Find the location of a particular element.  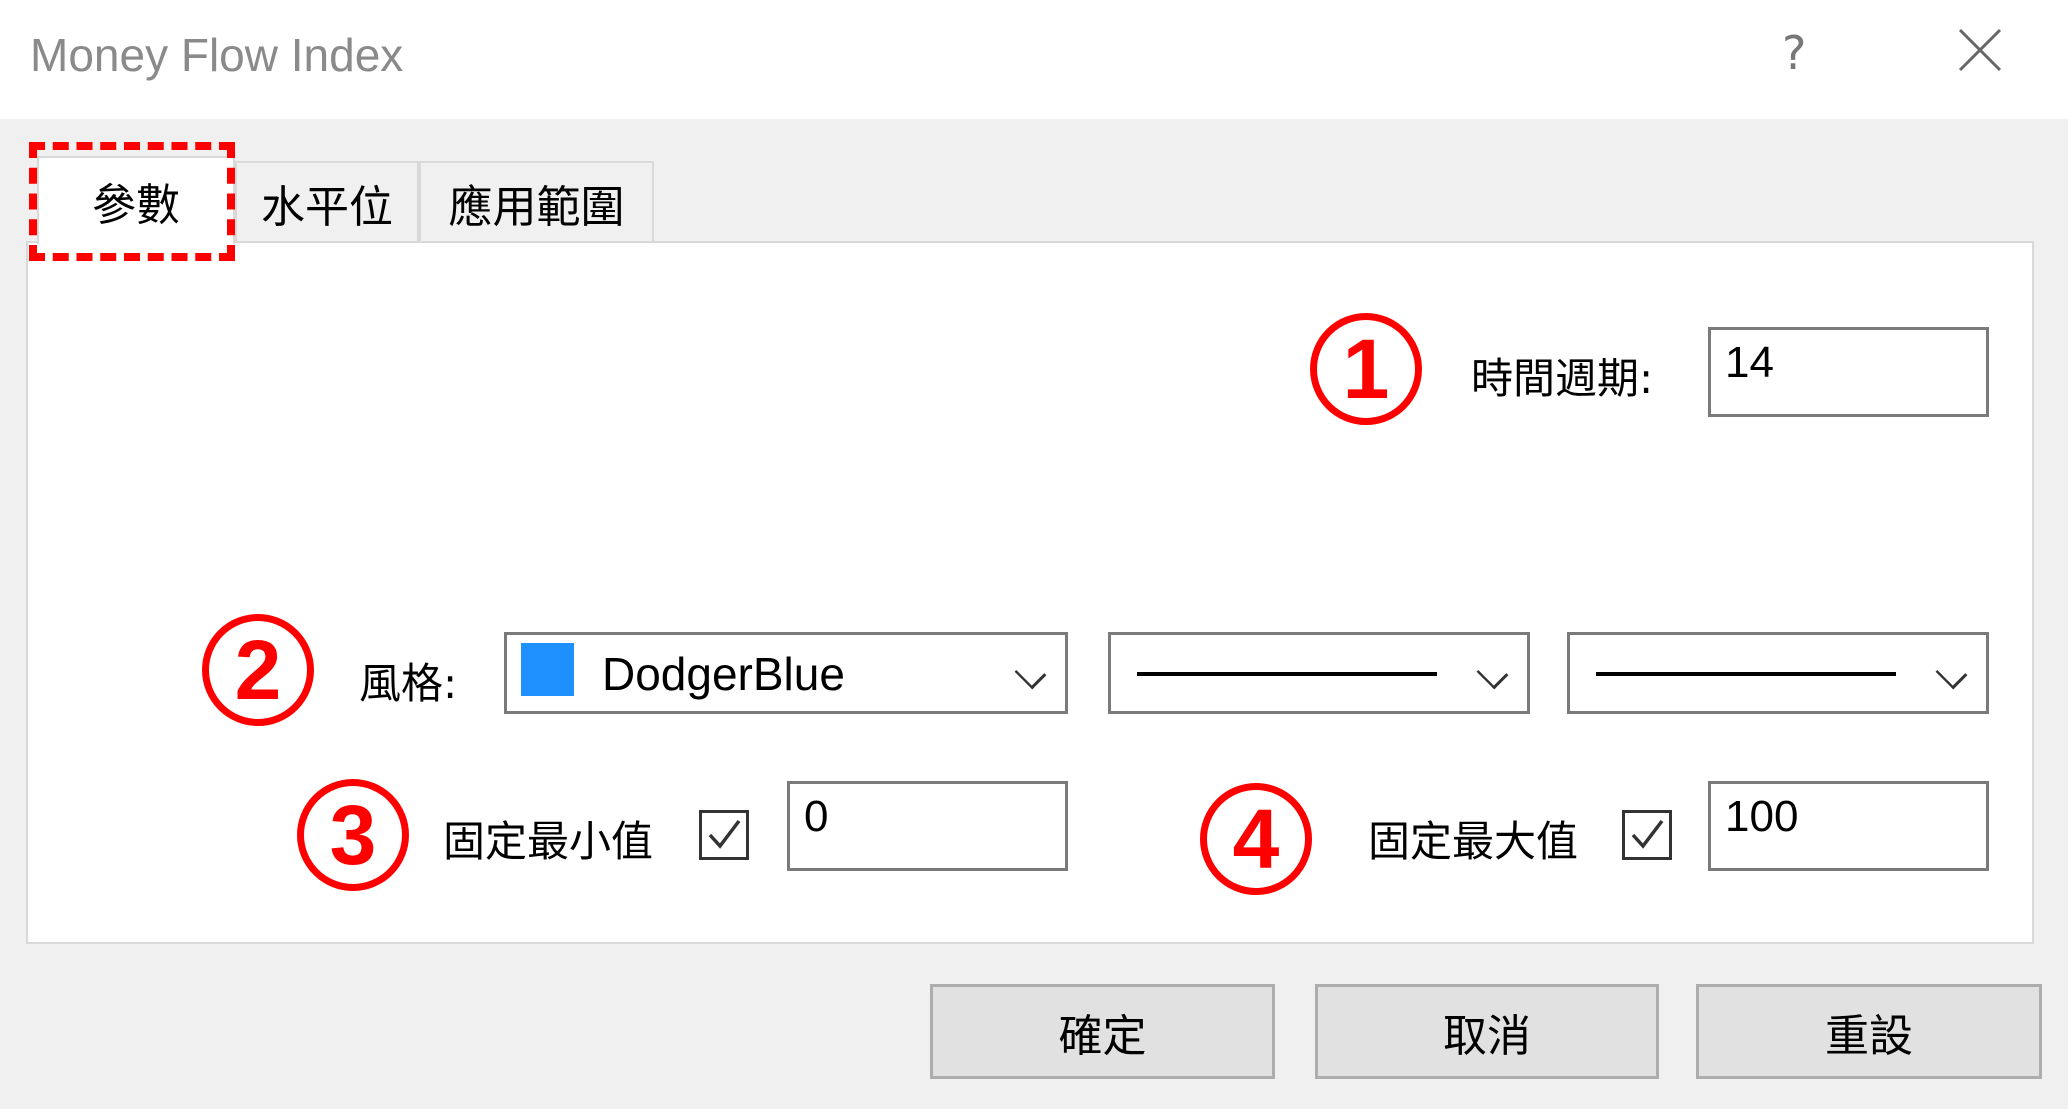

highlight-box is located at coordinates (132, 201).